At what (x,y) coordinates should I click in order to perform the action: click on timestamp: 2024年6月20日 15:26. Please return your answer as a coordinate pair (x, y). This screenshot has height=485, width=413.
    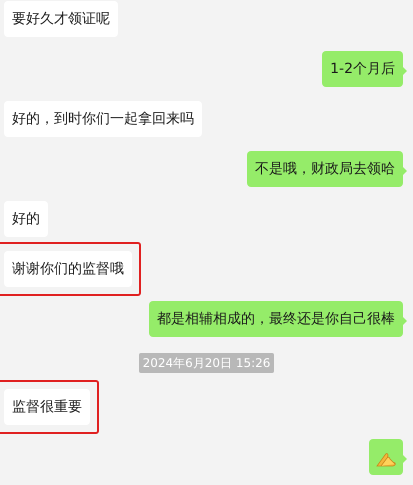
    Looking at the image, I should click on (206, 363).